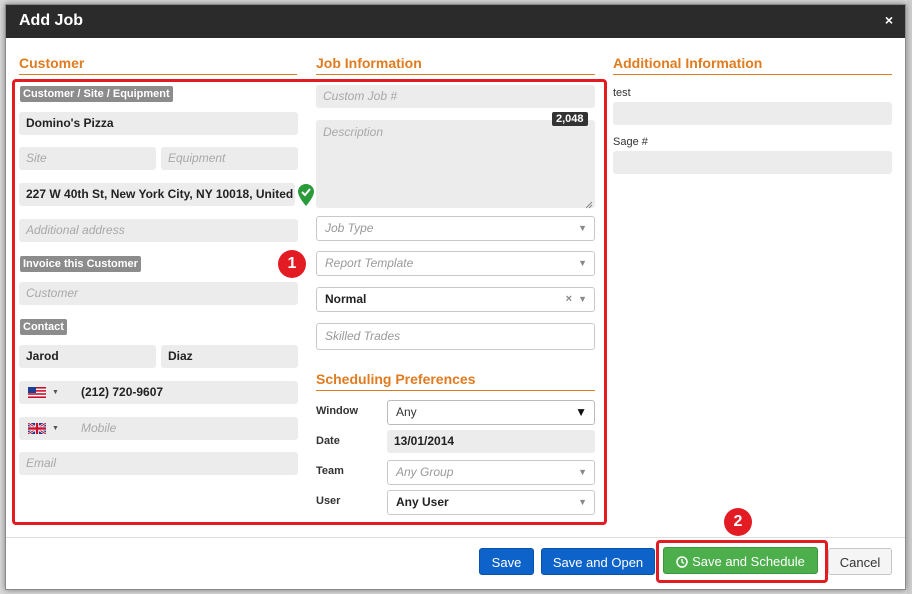 The image size is (912, 594). What do you see at coordinates (630, 142) in the screenshot?
I see `sage-label: Sage #` at bounding box center [630, 142].